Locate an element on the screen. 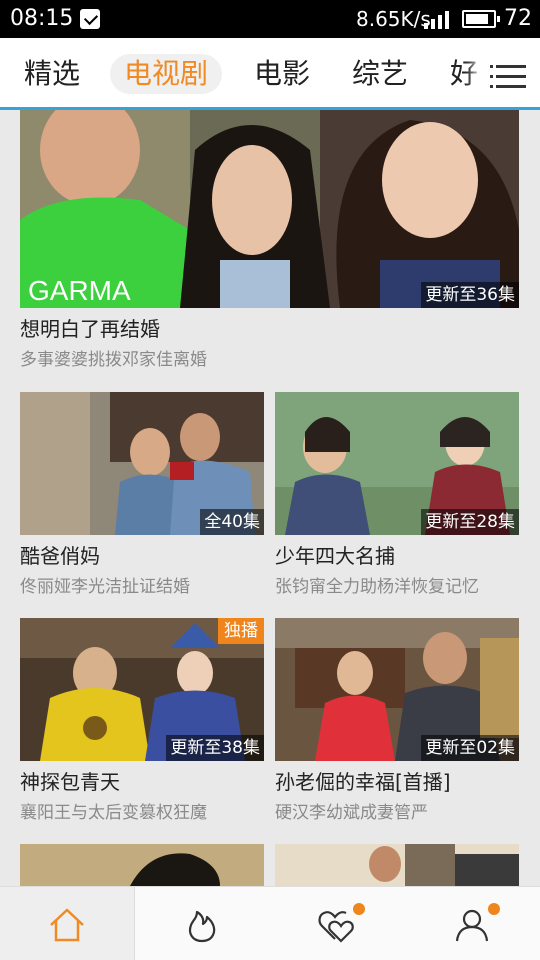  show-card: 更新至28集 少年四大名捕 张钧甯全力助杨洋恢复记忆 is located at coordinates (397, 494).